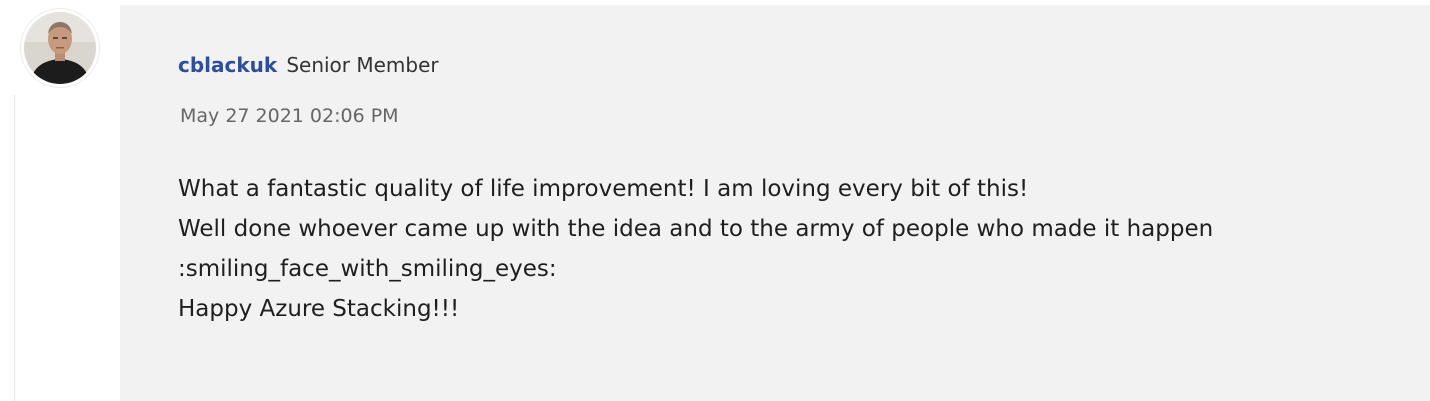 The width and height of the screenshot is (1430, 401). I want to click on author-line: cblackuk Senior Member, so click(308, 66).